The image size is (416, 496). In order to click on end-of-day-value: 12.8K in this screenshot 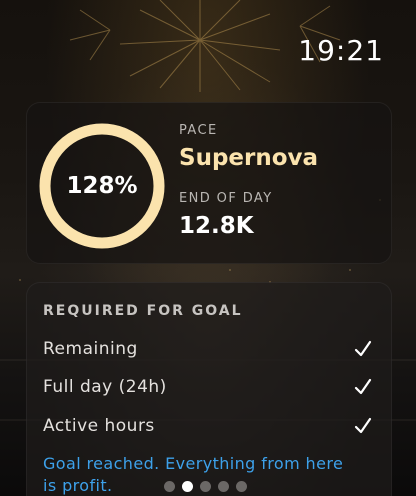, I will do `click(216, 226)`.